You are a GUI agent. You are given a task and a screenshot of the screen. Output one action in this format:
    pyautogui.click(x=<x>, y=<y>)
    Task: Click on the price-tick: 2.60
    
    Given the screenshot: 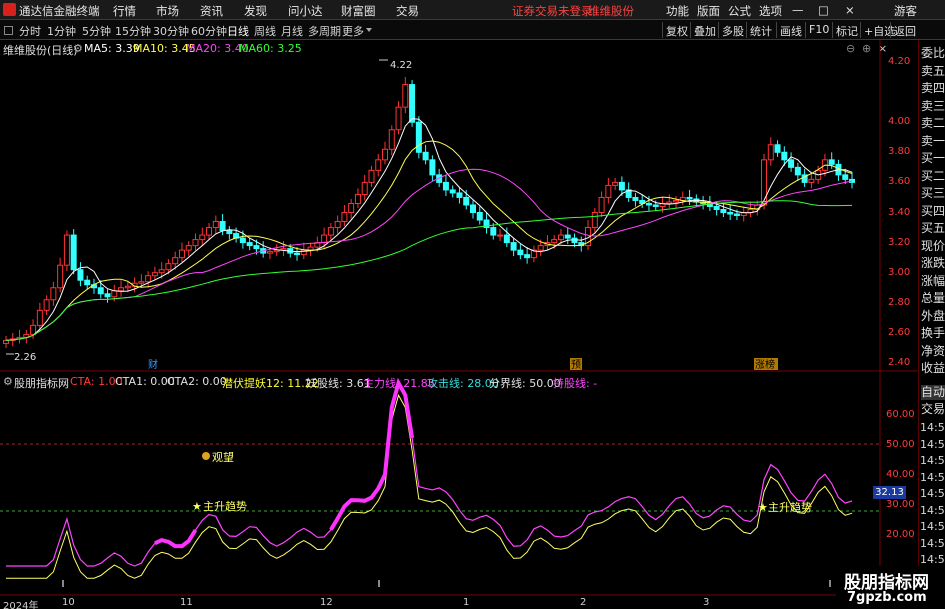 What is the action you would take?
    pyautogui.click(x=899, y=332)
    